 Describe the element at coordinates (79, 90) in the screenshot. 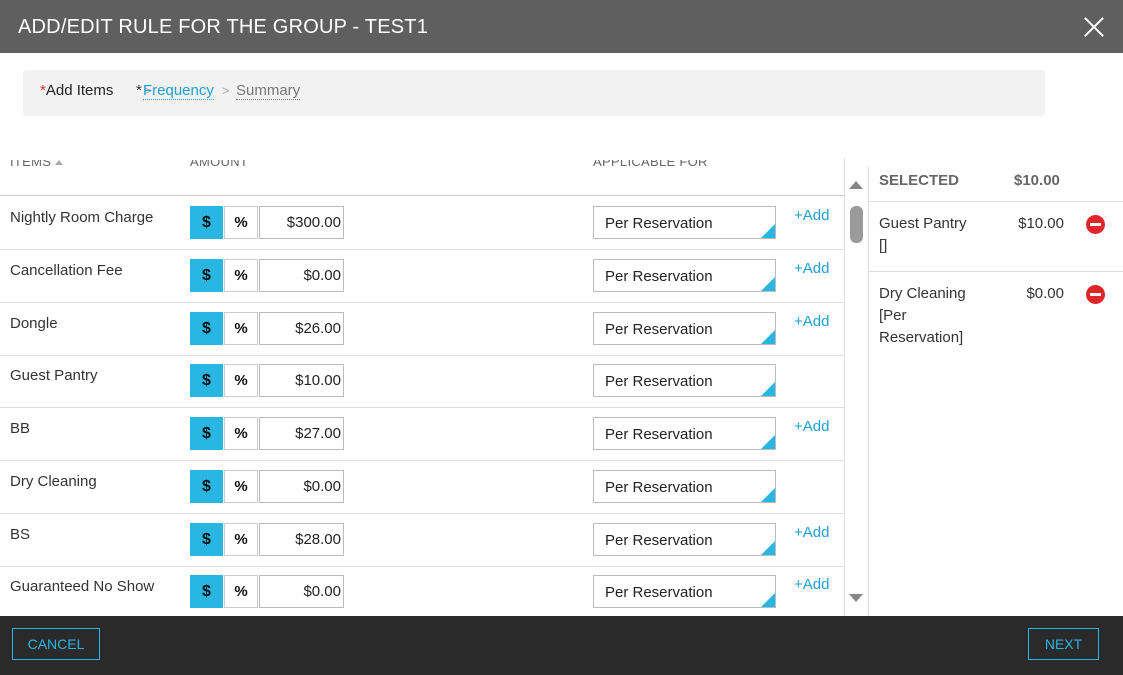

I see `step-add-items-label: Add Items` at that location.